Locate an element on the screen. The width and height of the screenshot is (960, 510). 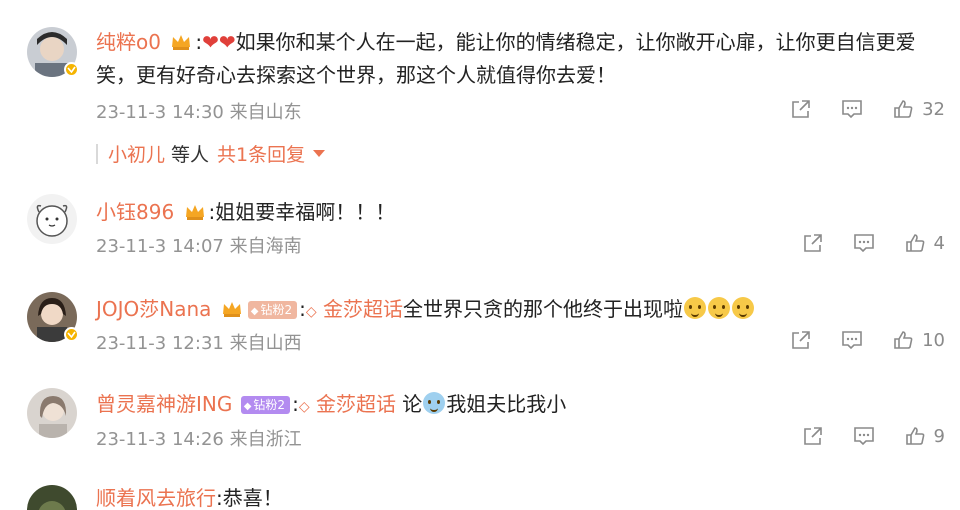
reply-username: 小初儿 is located at coordinates (136, 153).